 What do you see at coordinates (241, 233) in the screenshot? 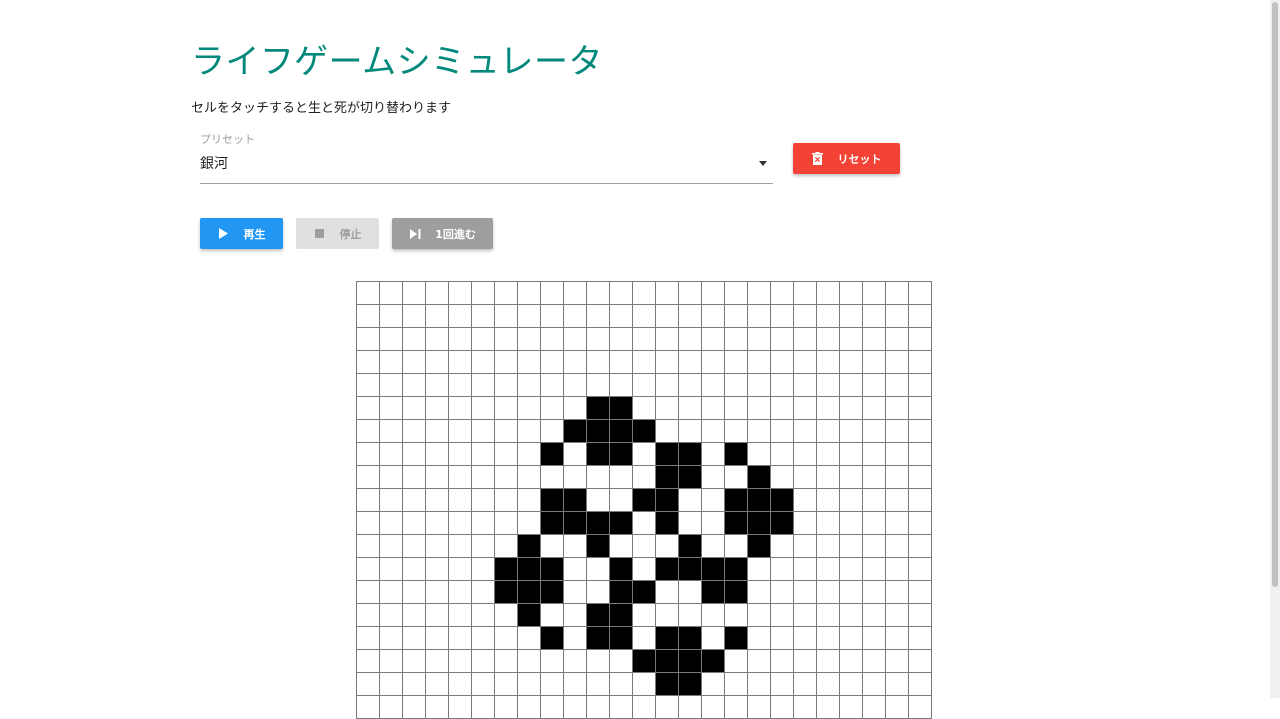
I see `play-button: 再生` at bounding box center [241, 233].